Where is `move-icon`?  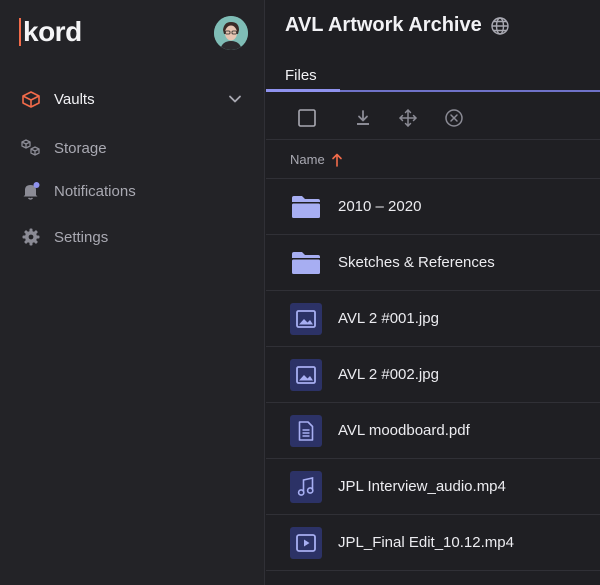
move-icon is located at coordinates (408, 118).